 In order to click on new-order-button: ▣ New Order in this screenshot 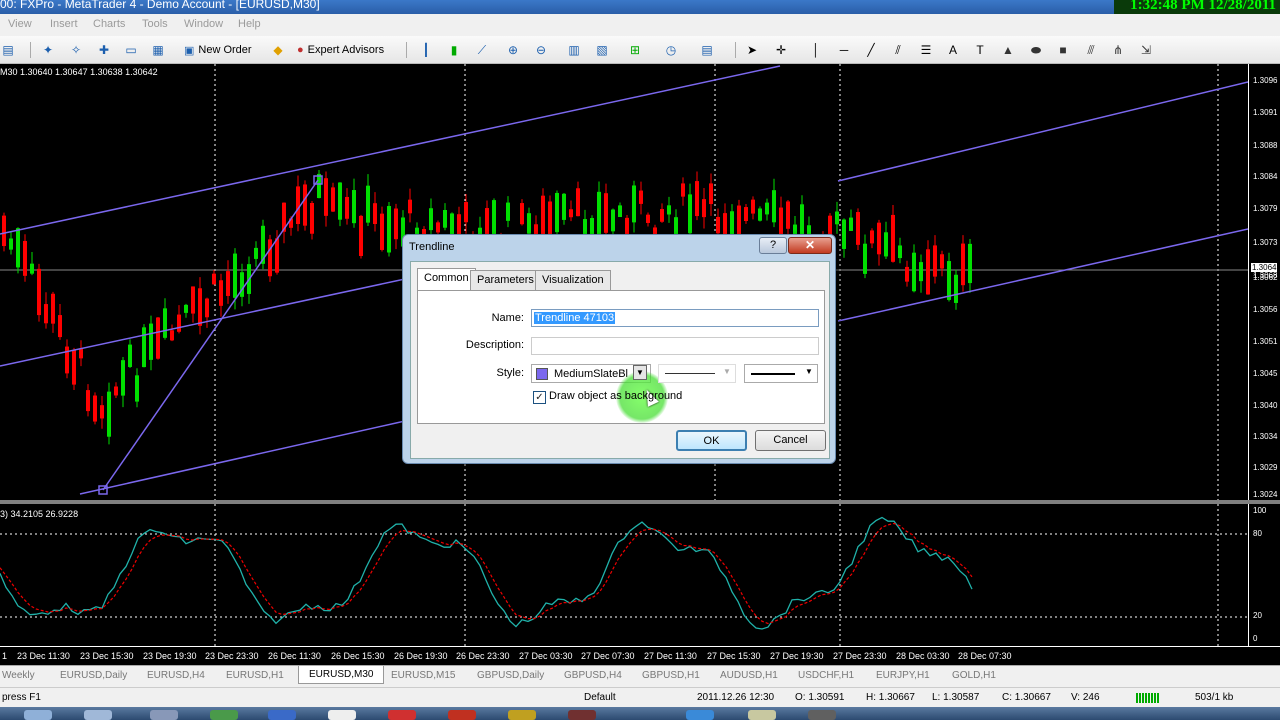, I will do `click(218, 50)`.